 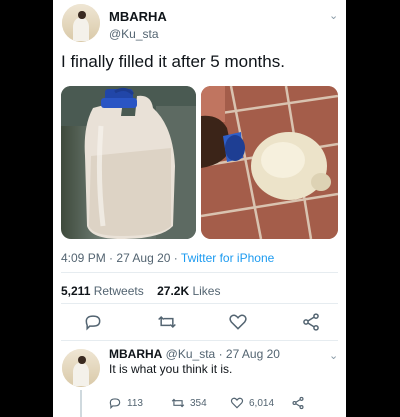 I want to click on retweets-stat: 5,211 Retweets, so click(x=102, y=291).